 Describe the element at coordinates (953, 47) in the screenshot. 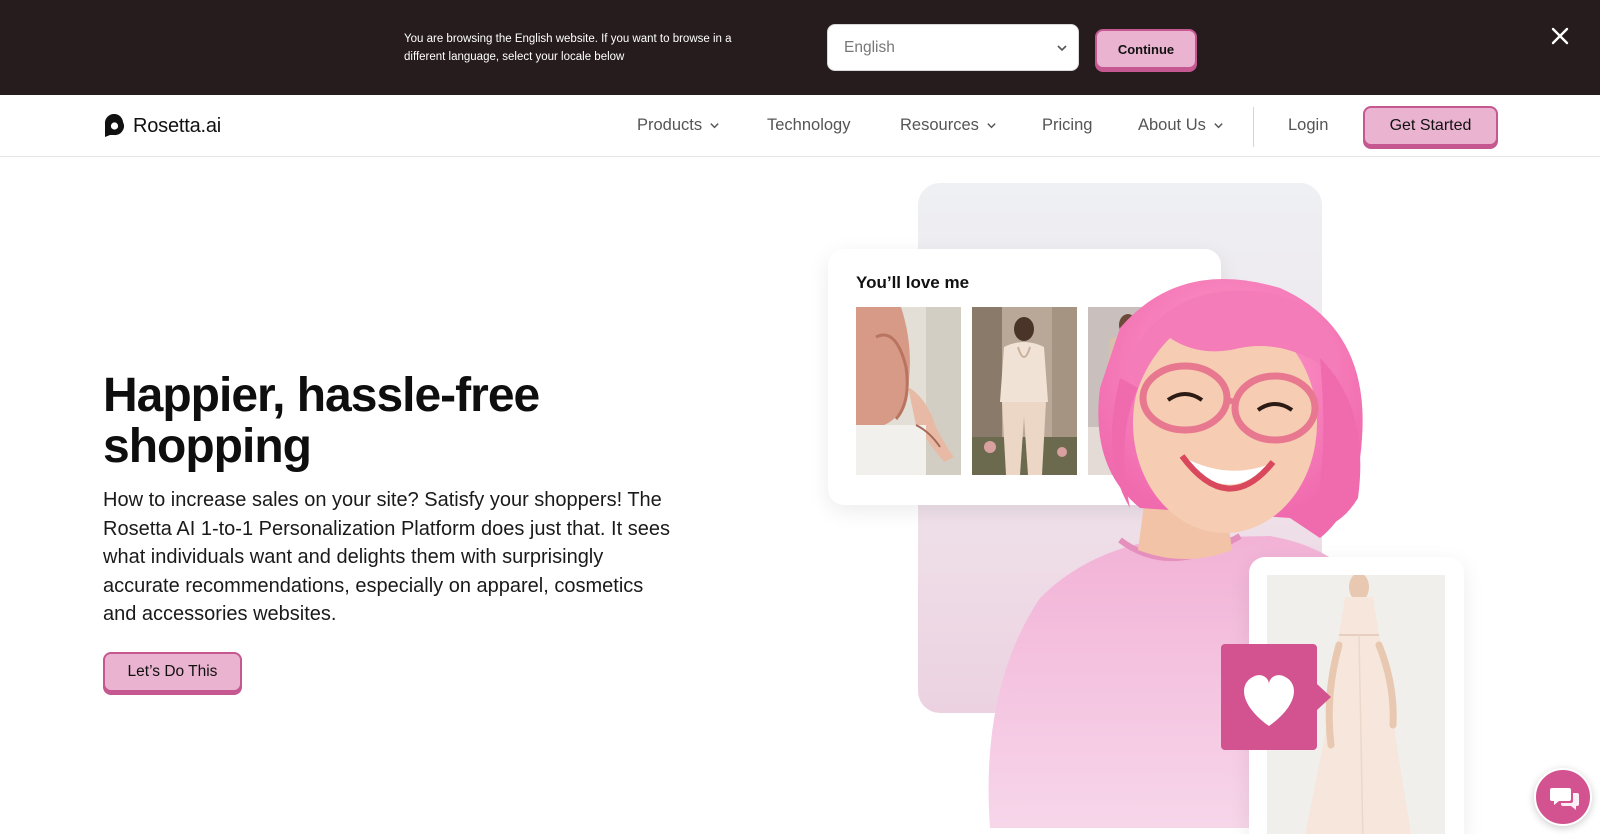

I see `locale-select: English` at that location.